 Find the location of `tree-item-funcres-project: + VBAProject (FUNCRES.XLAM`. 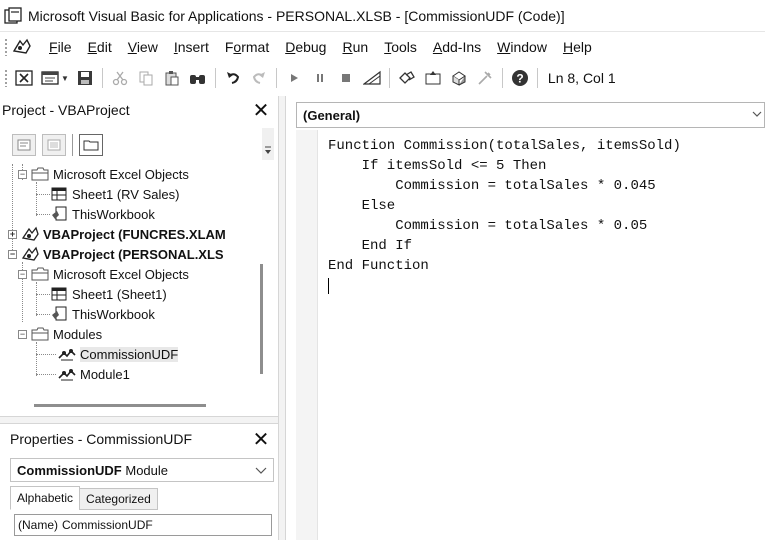

tree-item-funcres-project: + VBAProject (FUNCRES.XLAM is located at coordinates (117, 234).